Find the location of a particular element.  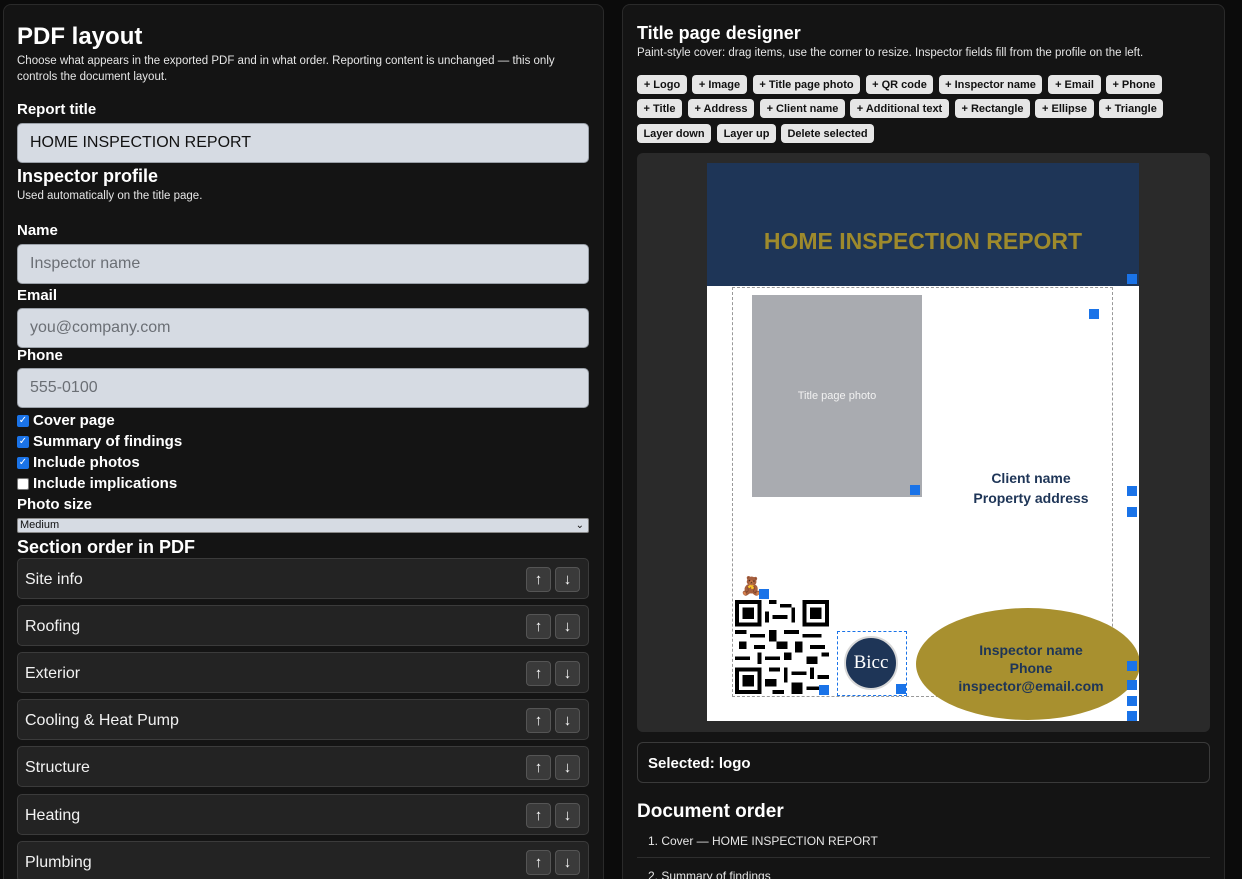

add-image-button: + Image is located at coordinates (719, 84).